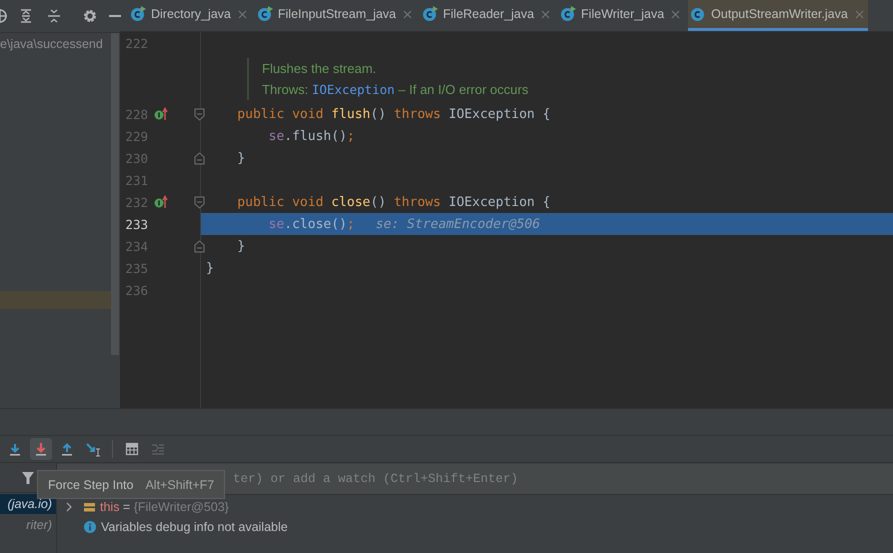 The width and height of the screenshot is (893, 553). I want to click on line-number: 222, so click(136, 43).